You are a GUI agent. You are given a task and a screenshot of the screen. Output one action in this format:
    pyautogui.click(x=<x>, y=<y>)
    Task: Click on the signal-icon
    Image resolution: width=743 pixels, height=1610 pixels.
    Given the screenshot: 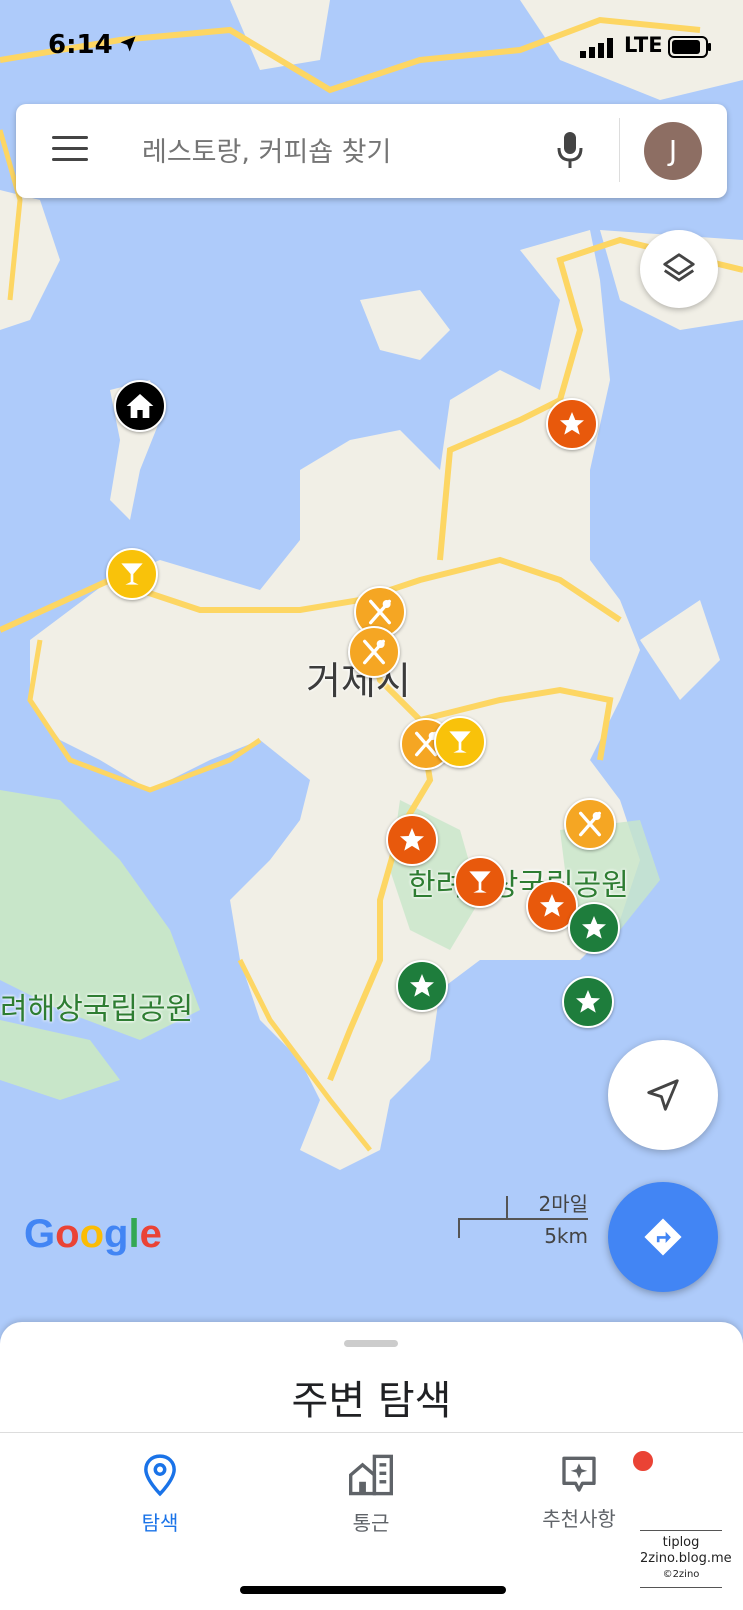 What is the action you would take?
    pyautogui.click(x=596, y=48)
    